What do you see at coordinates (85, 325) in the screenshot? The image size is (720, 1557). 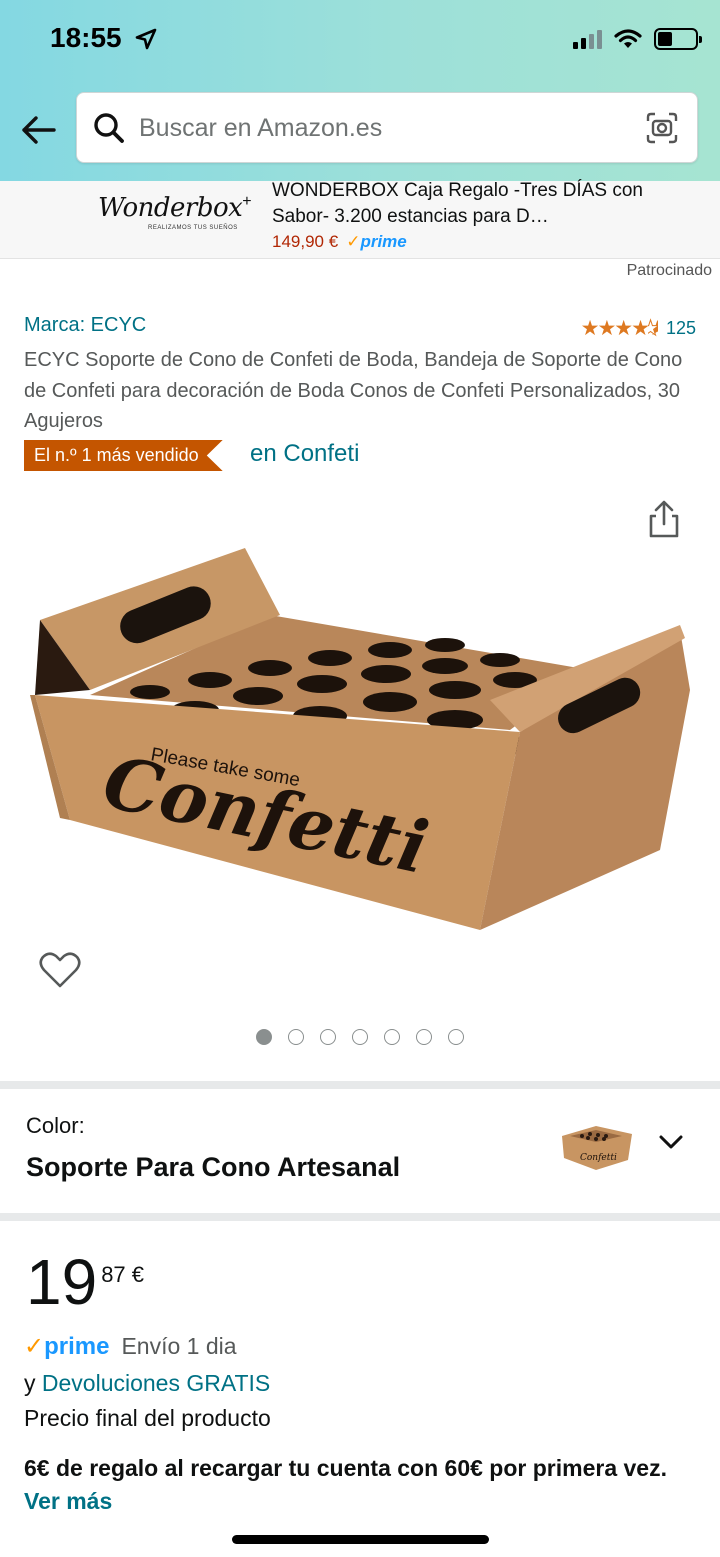 I see `brand-link: Marca: ECYC` at bounding box center [85, 325].